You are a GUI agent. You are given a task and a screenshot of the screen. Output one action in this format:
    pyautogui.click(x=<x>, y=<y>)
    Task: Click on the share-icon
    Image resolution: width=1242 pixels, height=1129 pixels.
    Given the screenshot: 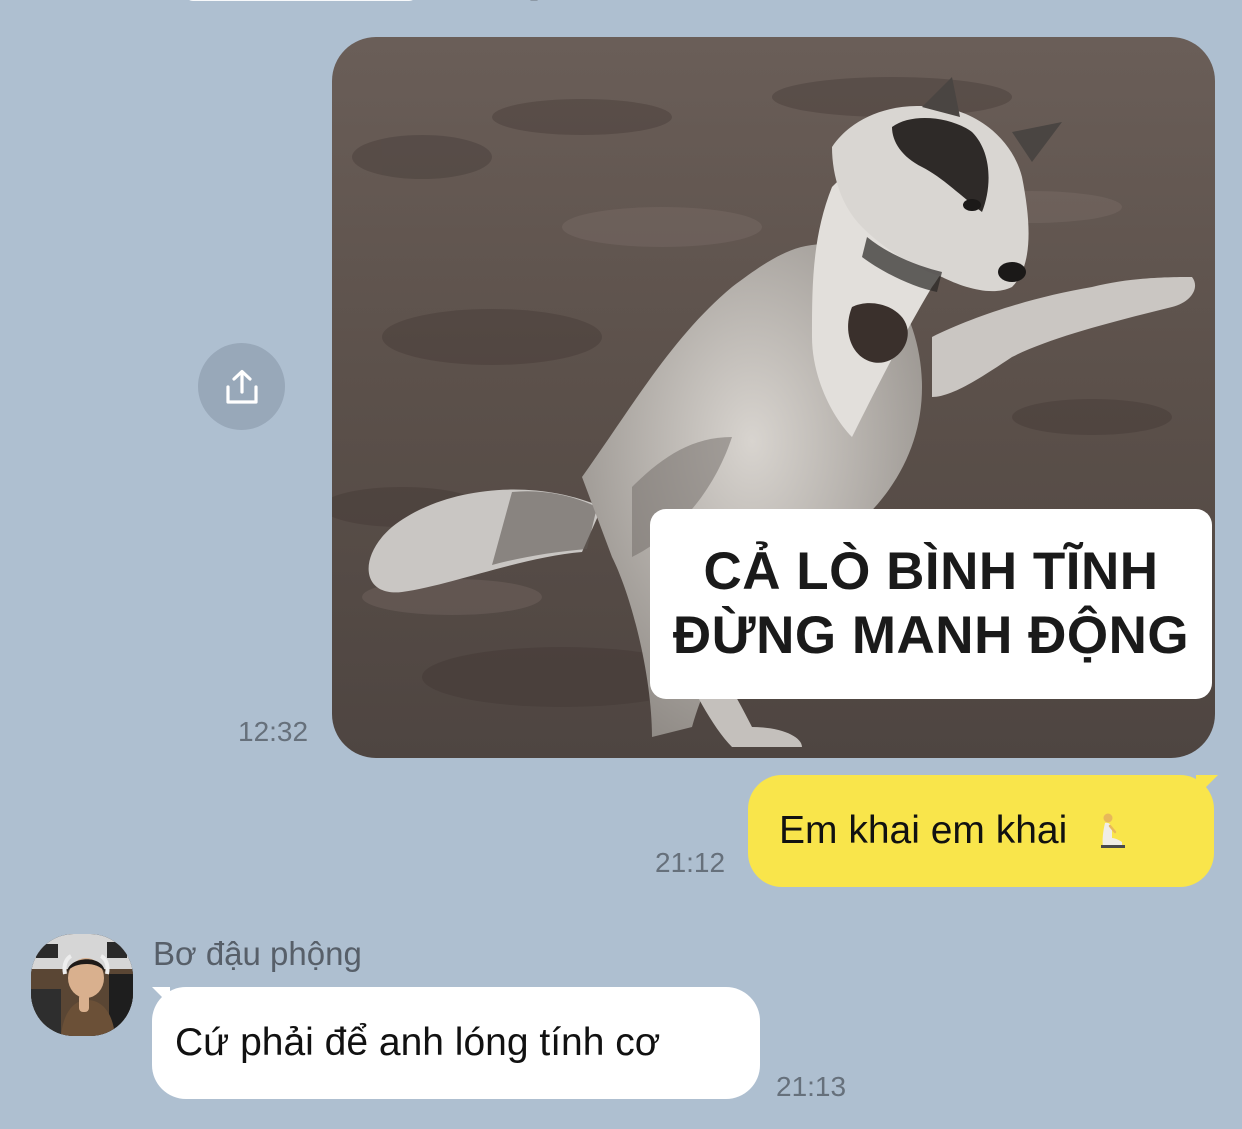 What is the action you would take?
    pyautogui.click(x=241, y=386)
    